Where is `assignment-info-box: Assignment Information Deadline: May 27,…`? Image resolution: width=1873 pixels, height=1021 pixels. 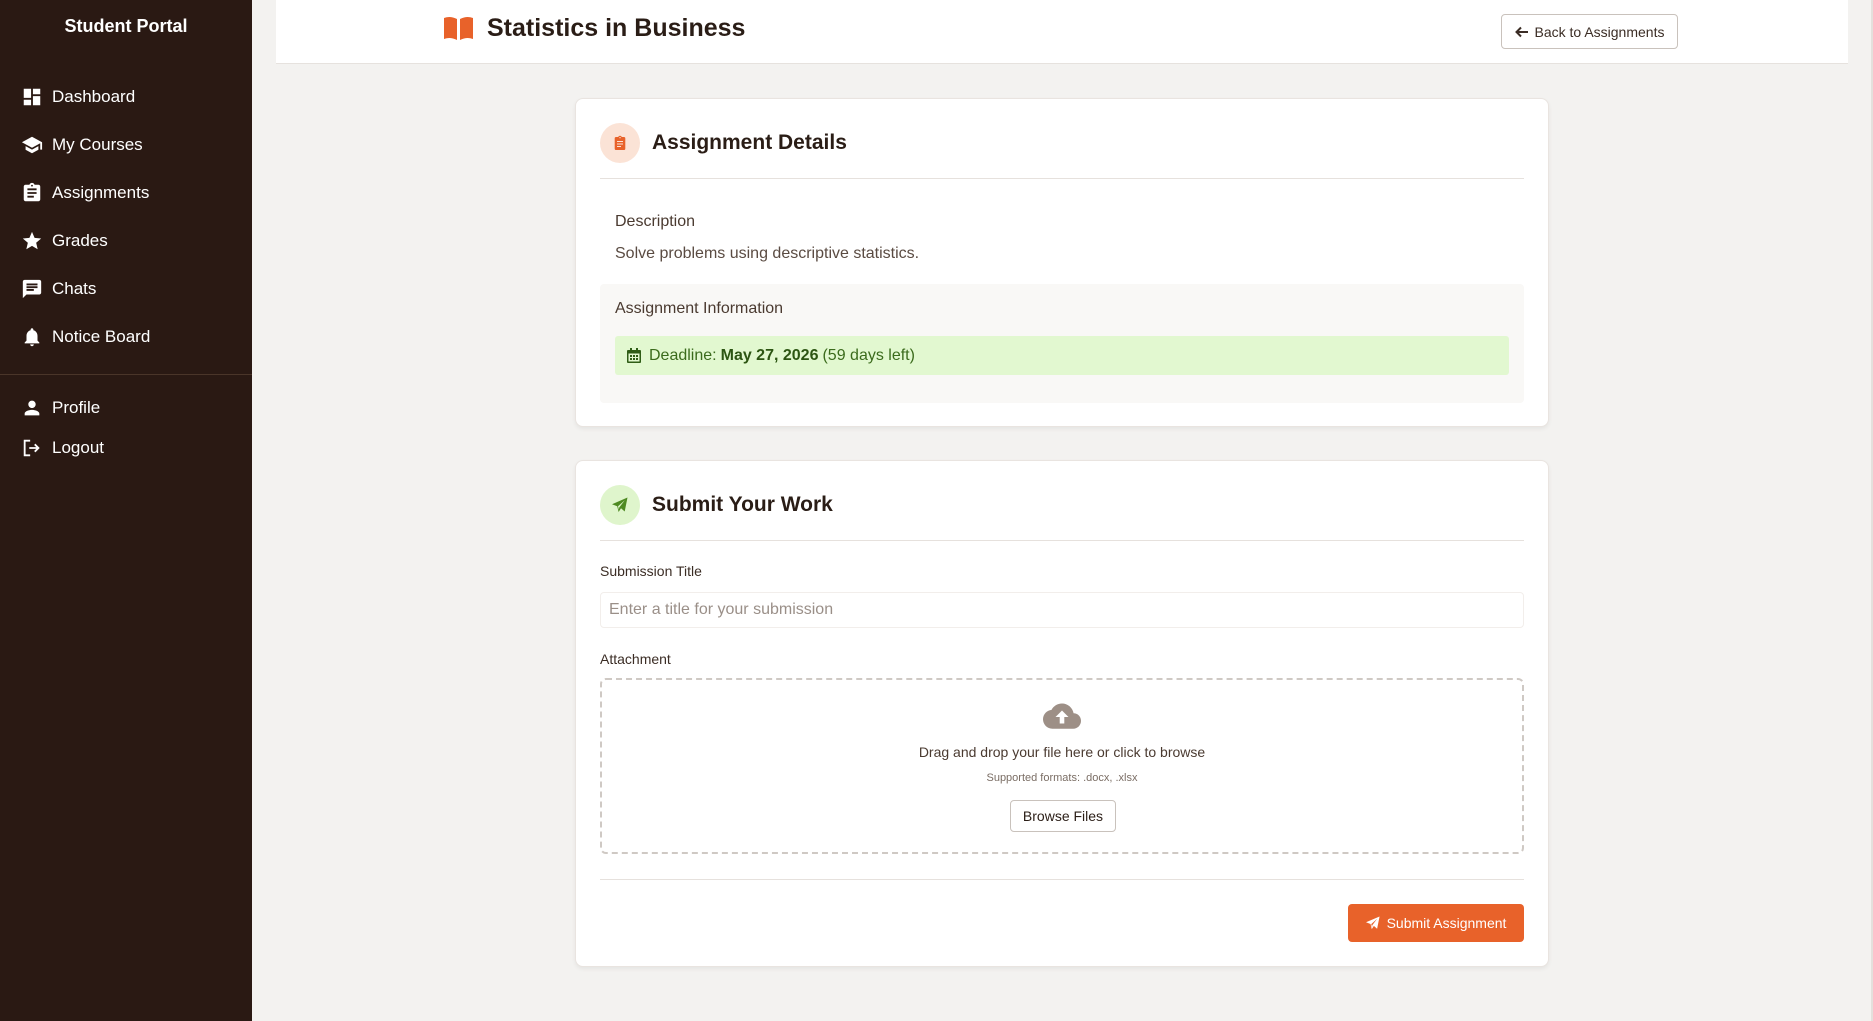 assignment-info-box: Assignment Information Deadline: May 27,… is located at coordinates (1062, 343).